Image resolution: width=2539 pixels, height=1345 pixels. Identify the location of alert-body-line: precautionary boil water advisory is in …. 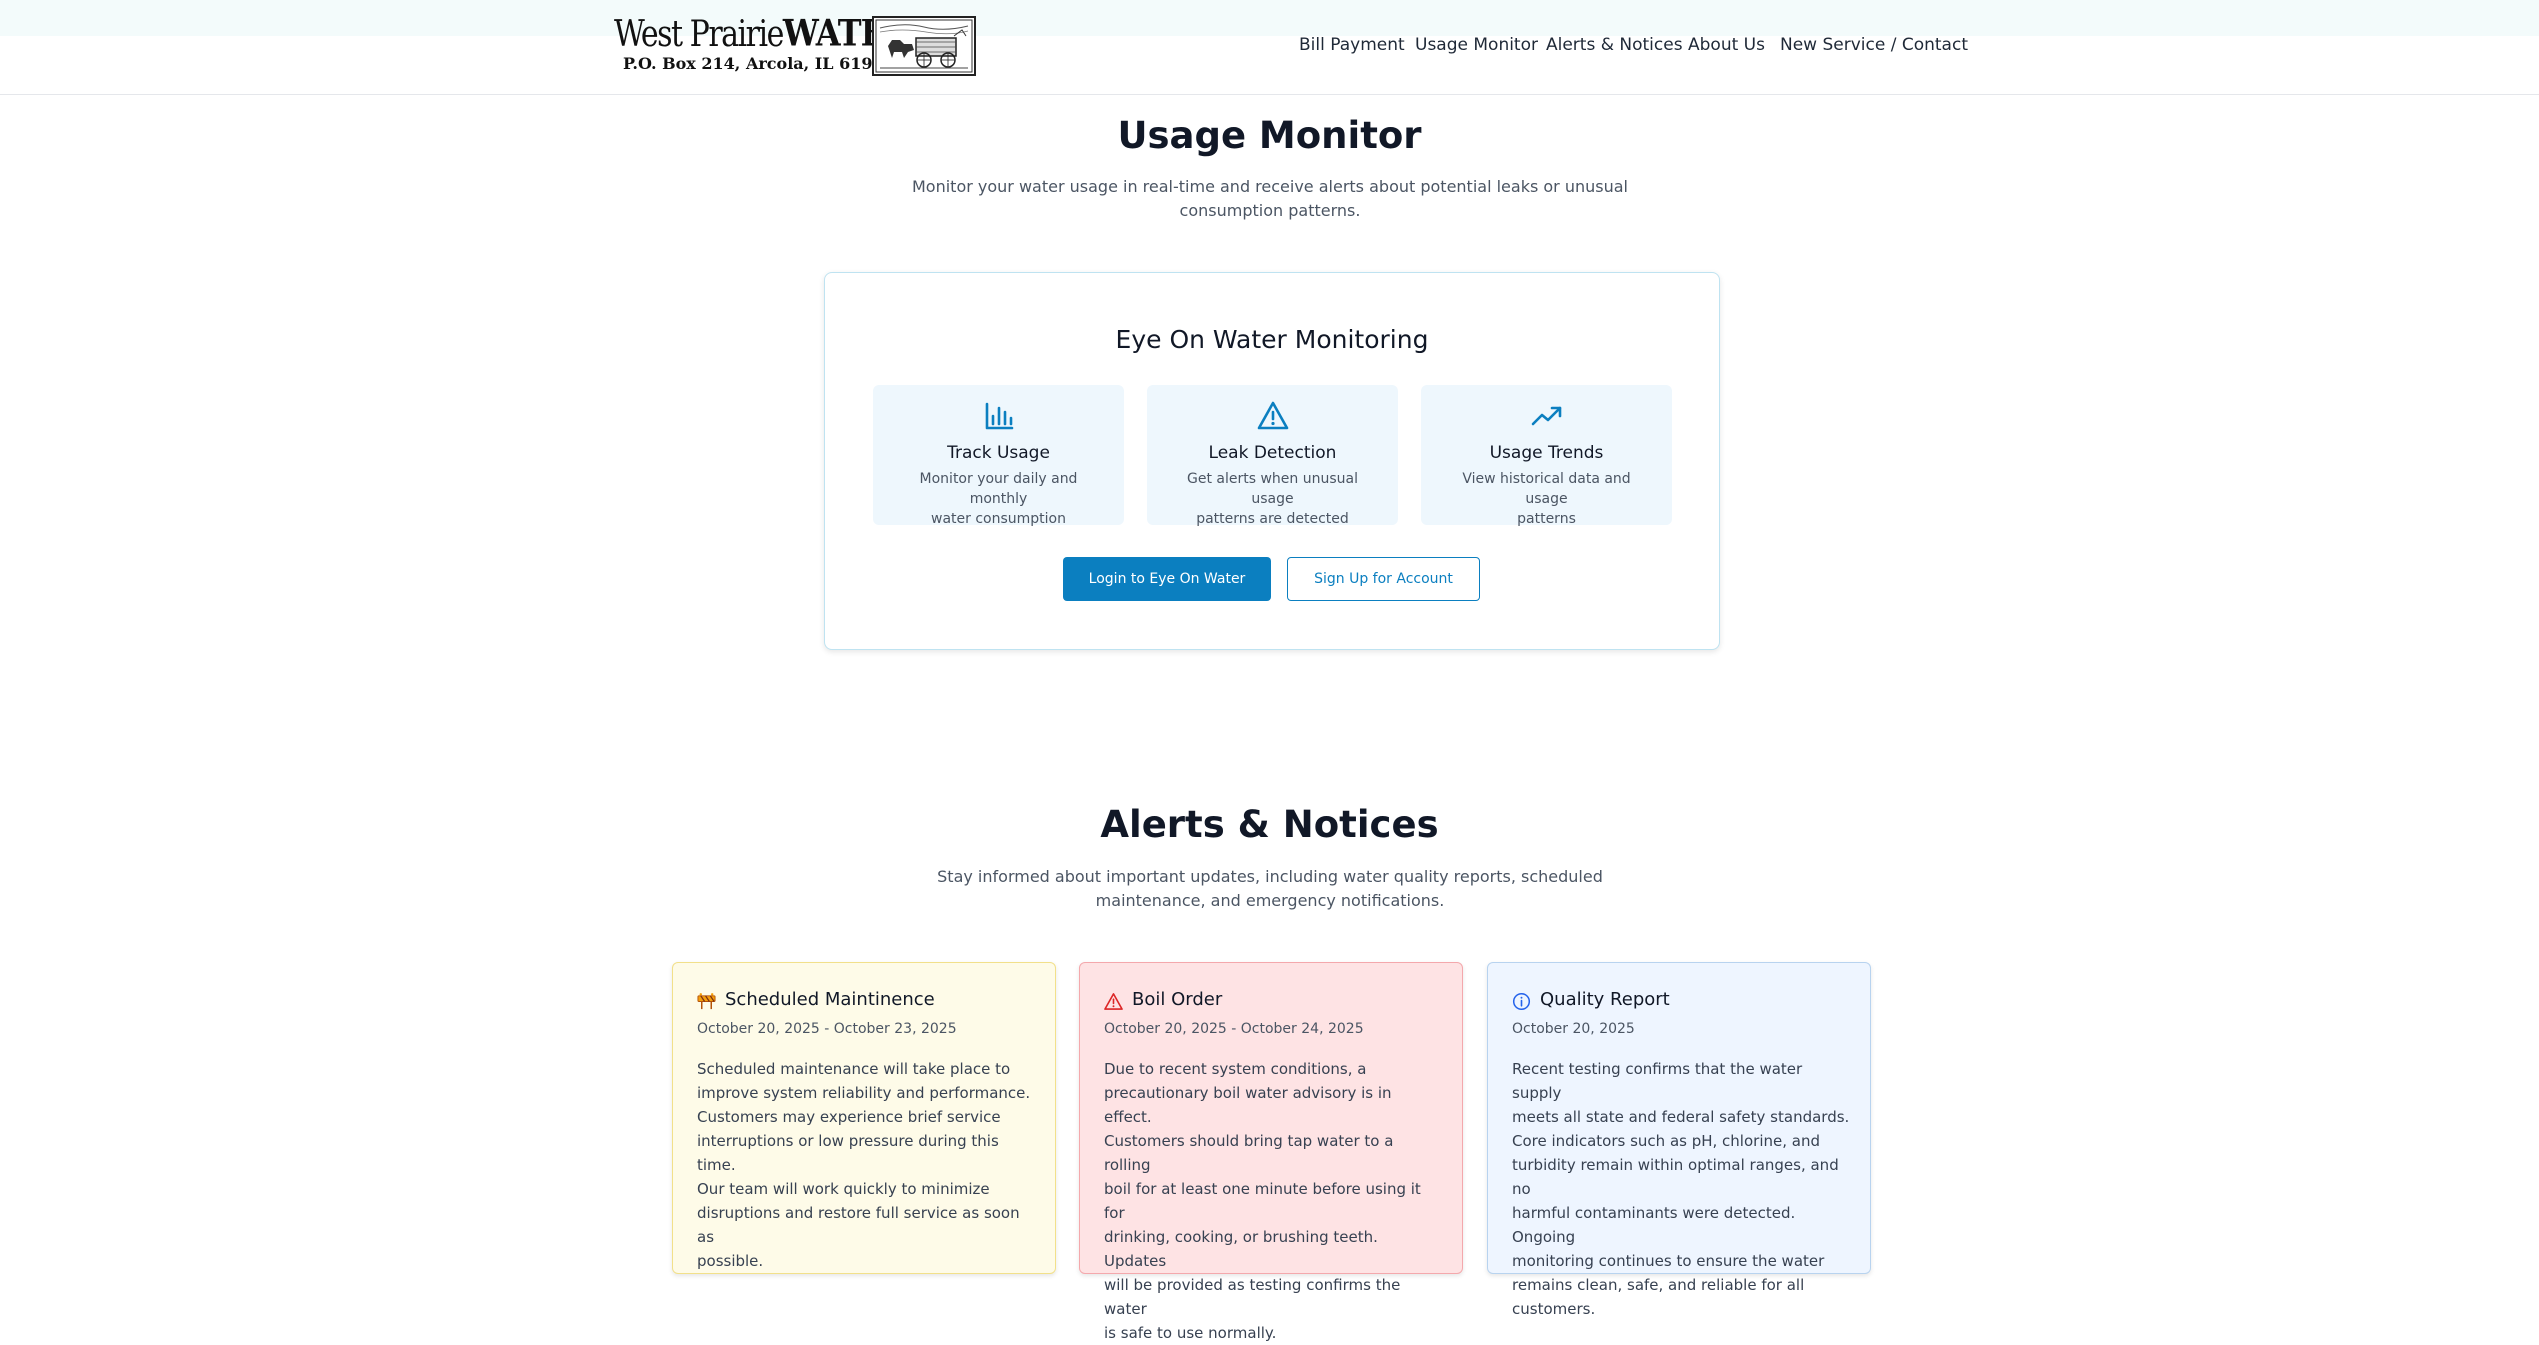
(1248, 1105).